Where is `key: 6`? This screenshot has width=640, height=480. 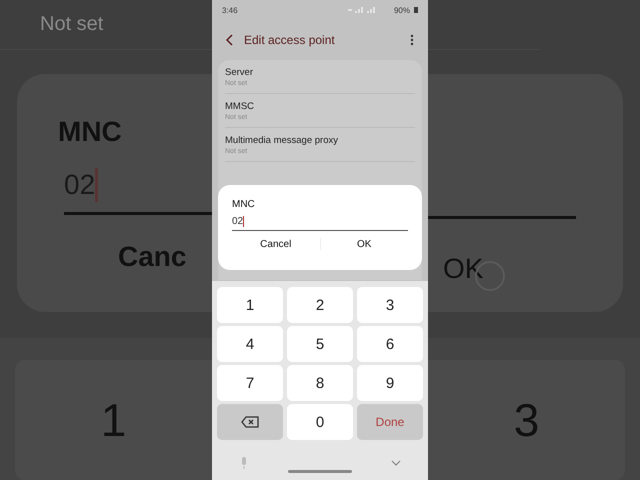 key: 6 is located at coordinates (390, 344).